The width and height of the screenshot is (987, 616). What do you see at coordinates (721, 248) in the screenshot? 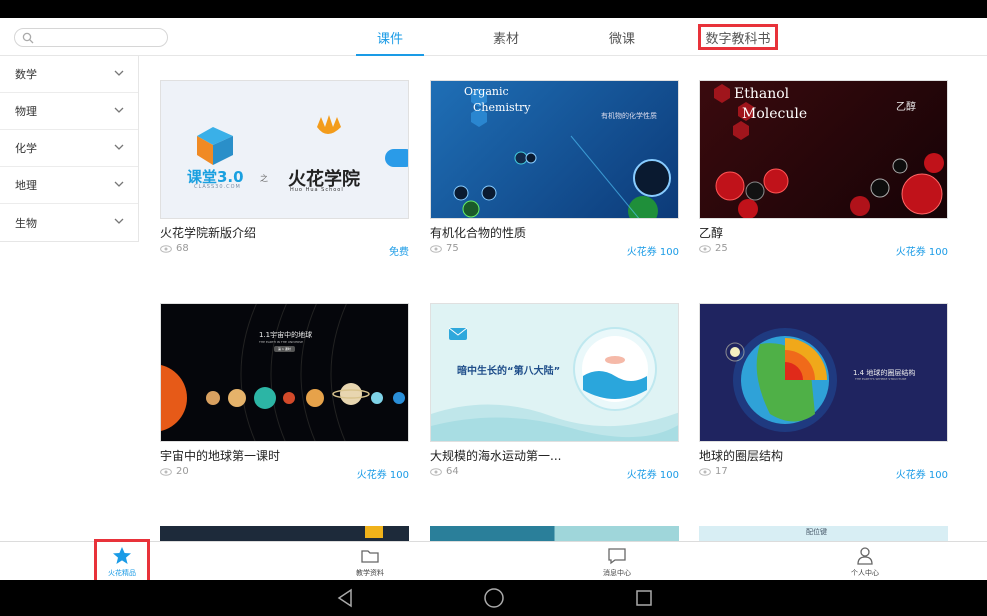
I see `view-count-value: 25` at bounding box center [721, 248].